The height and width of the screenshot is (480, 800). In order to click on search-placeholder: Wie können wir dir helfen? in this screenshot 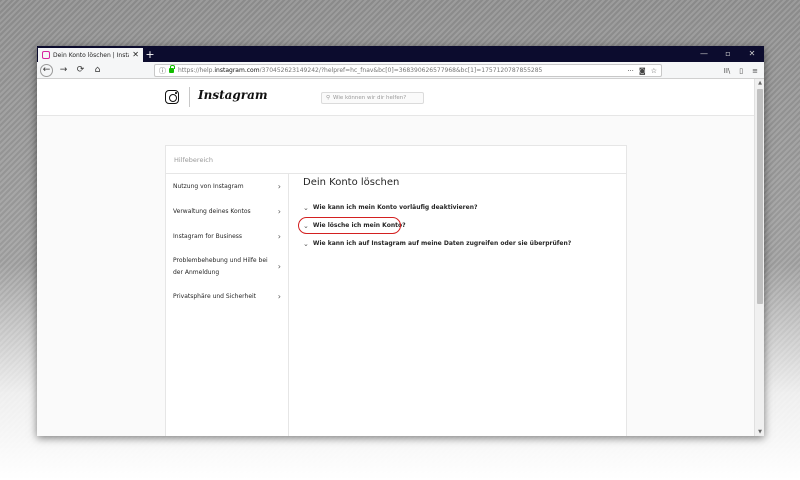, I will do `click(370, 98)`.